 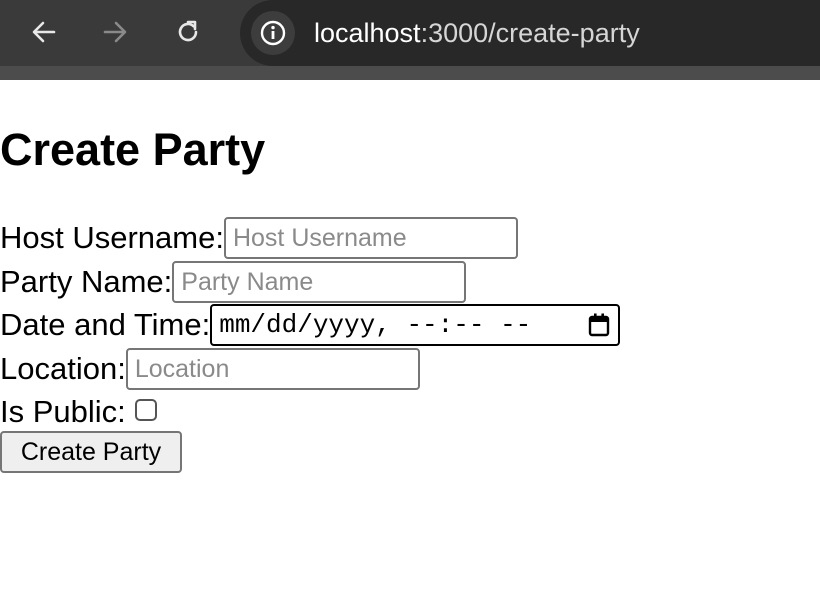 I want to click on location-row: Location:, so click(x=210, y=369).